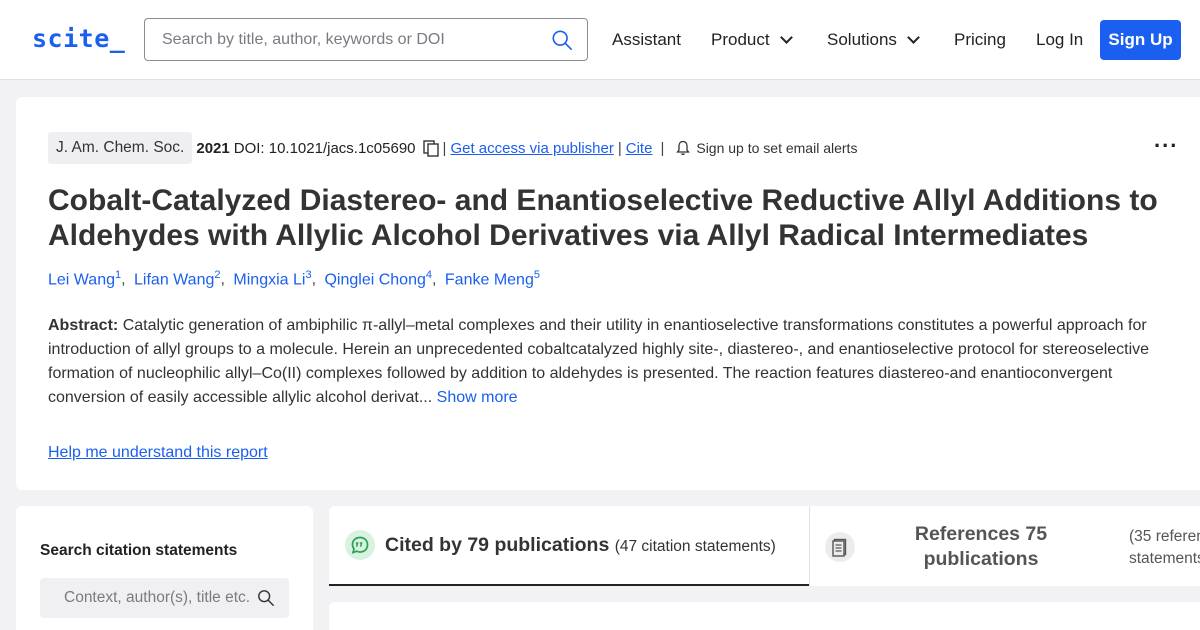 Image resolution: width=1200 pixels, height=630 pixels. Describe the element at coordinates (740, 39) in the screenshot. I see `nav-product-label: Product` at that location.